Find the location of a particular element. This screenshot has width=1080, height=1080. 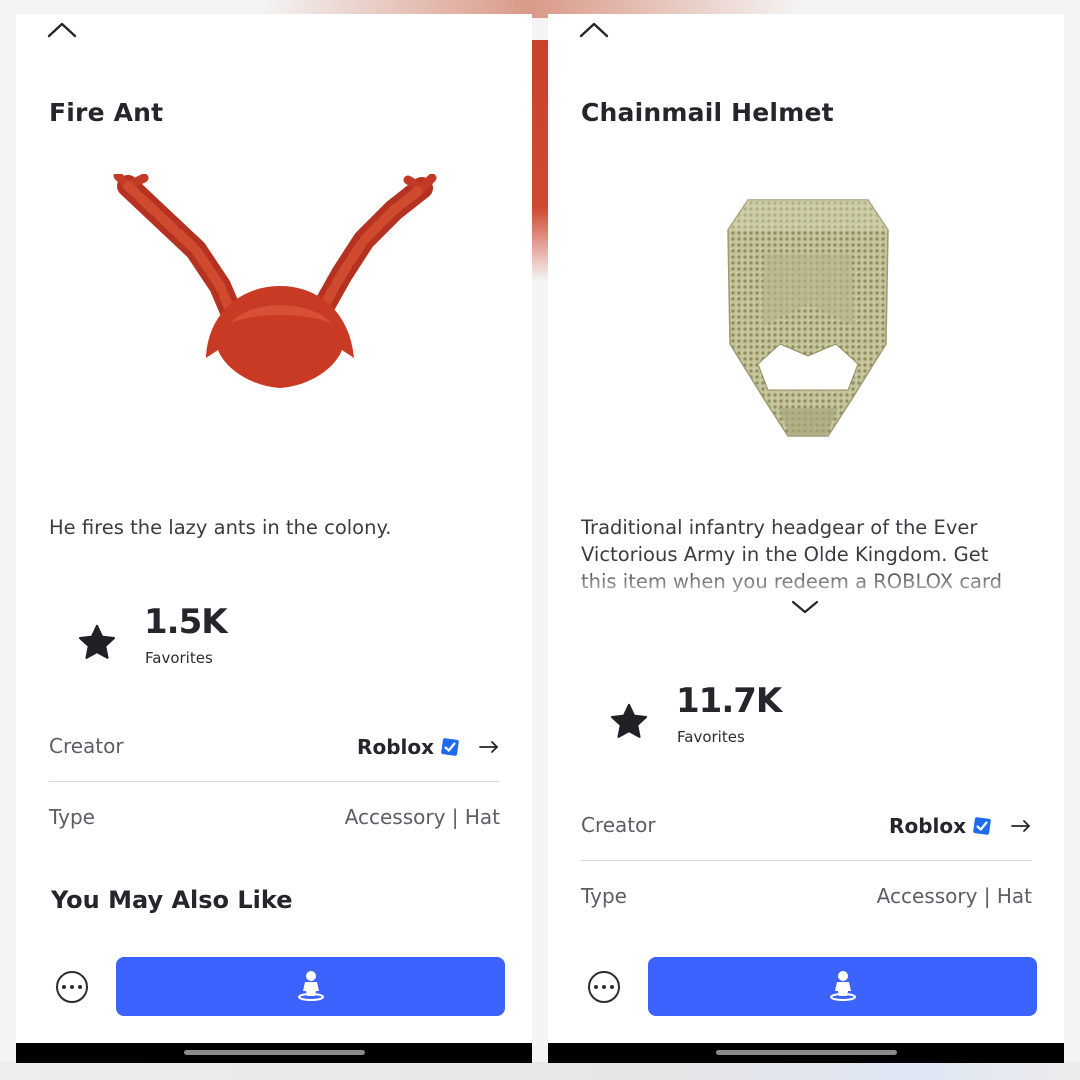

item-title: Fire Ant is located at coordinates (106, 112).